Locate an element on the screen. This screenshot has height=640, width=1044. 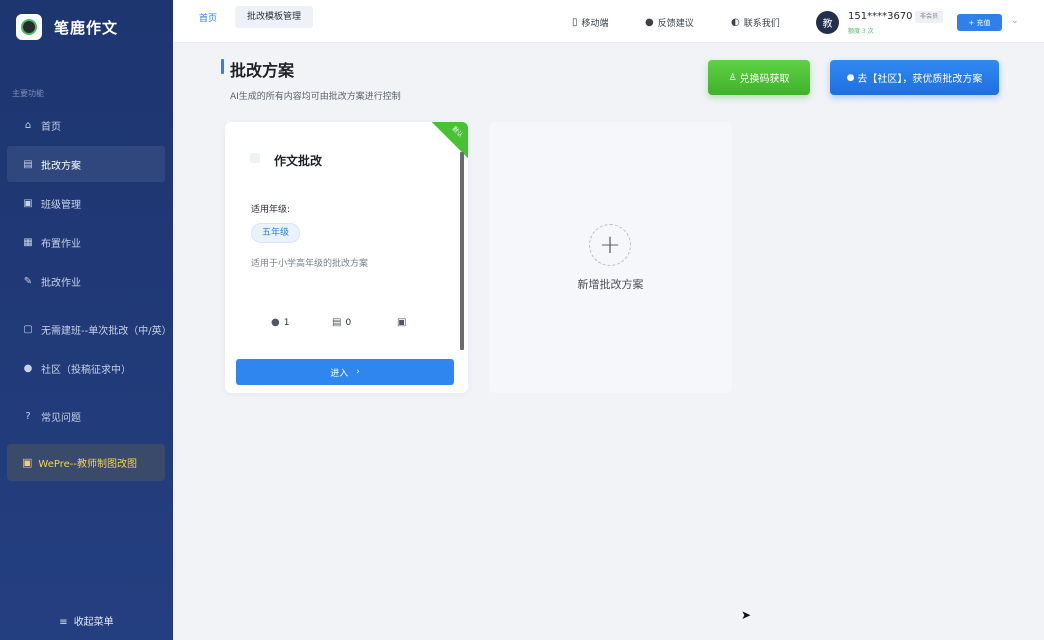
users-count: 1 is located at coordinates (286, 322).